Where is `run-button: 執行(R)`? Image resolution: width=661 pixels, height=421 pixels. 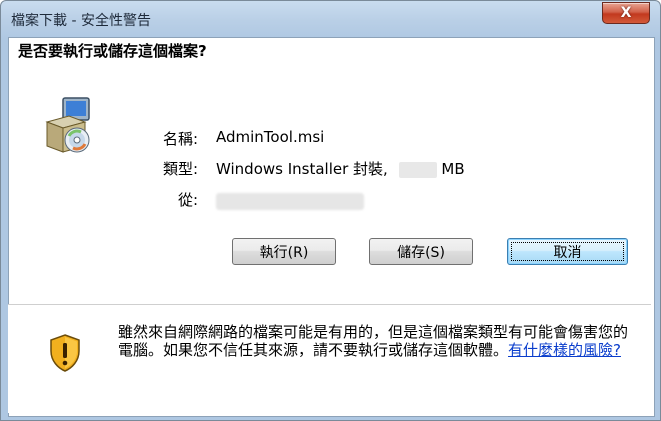 run-button: 執行(R) is located at coordinates (284, 251).